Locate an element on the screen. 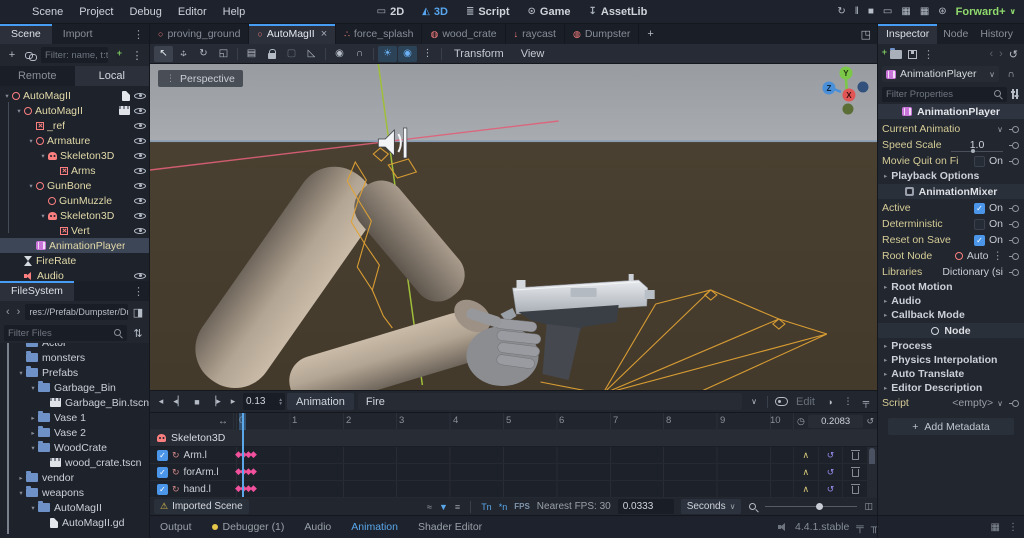 Image resolution: width=1024 pixels, height=538 pixels. history-forward-icon: › is located at coordinates (1001, 54).